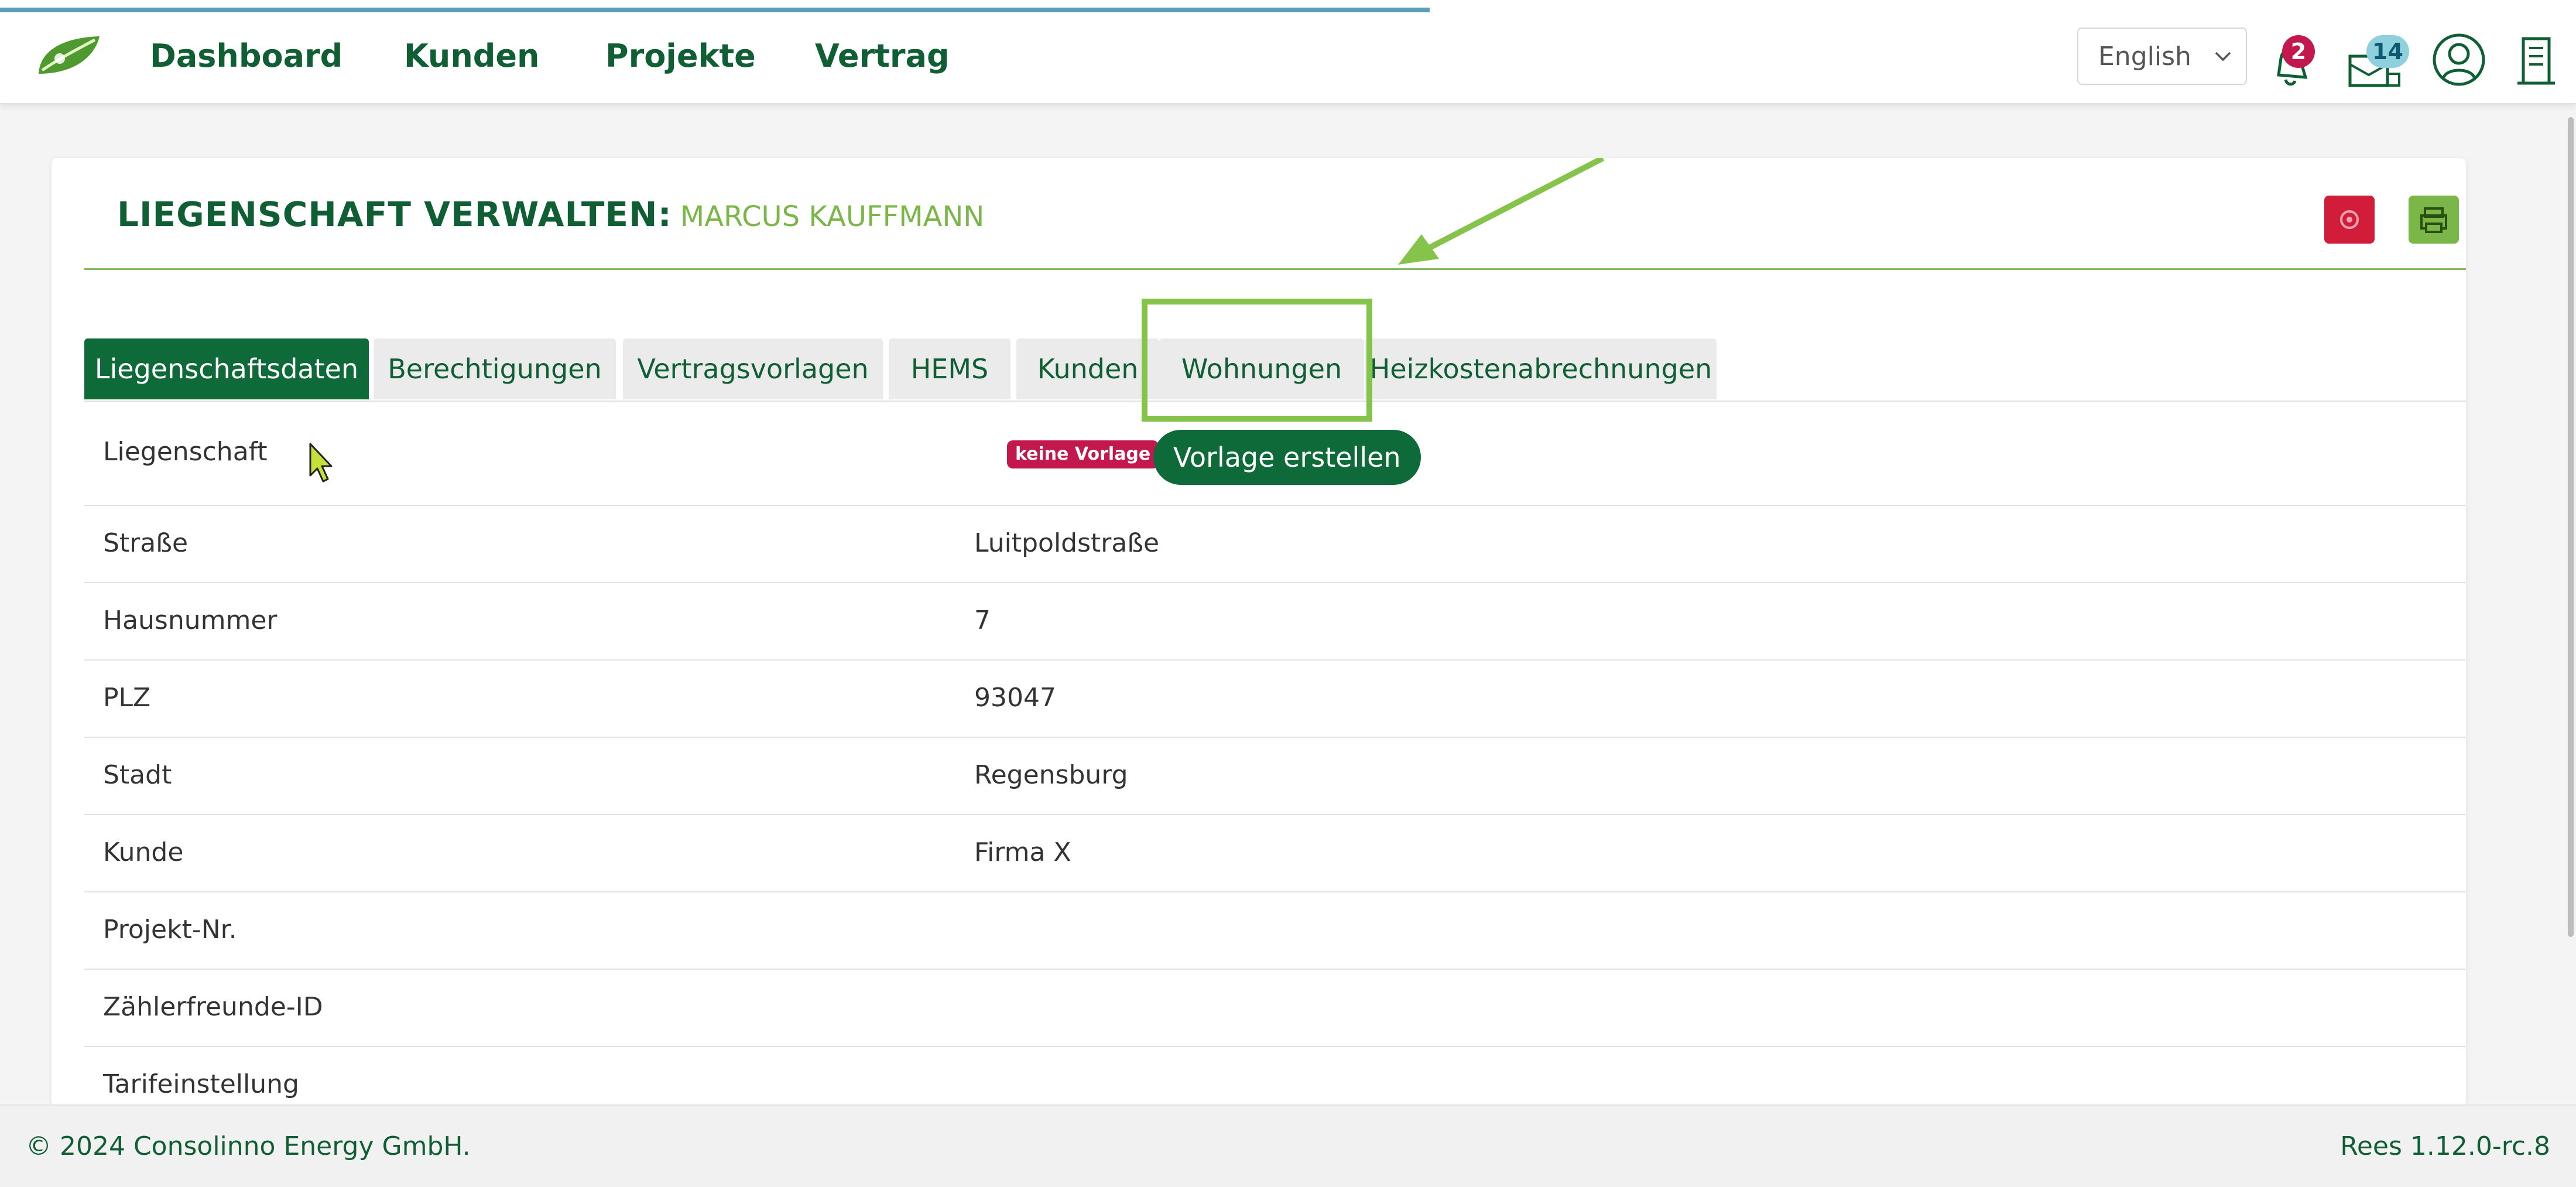  What do you see at coordinates (127, 698) in the screenshot?
I see `row-label: PLZ` at bounding box center [127, 698].